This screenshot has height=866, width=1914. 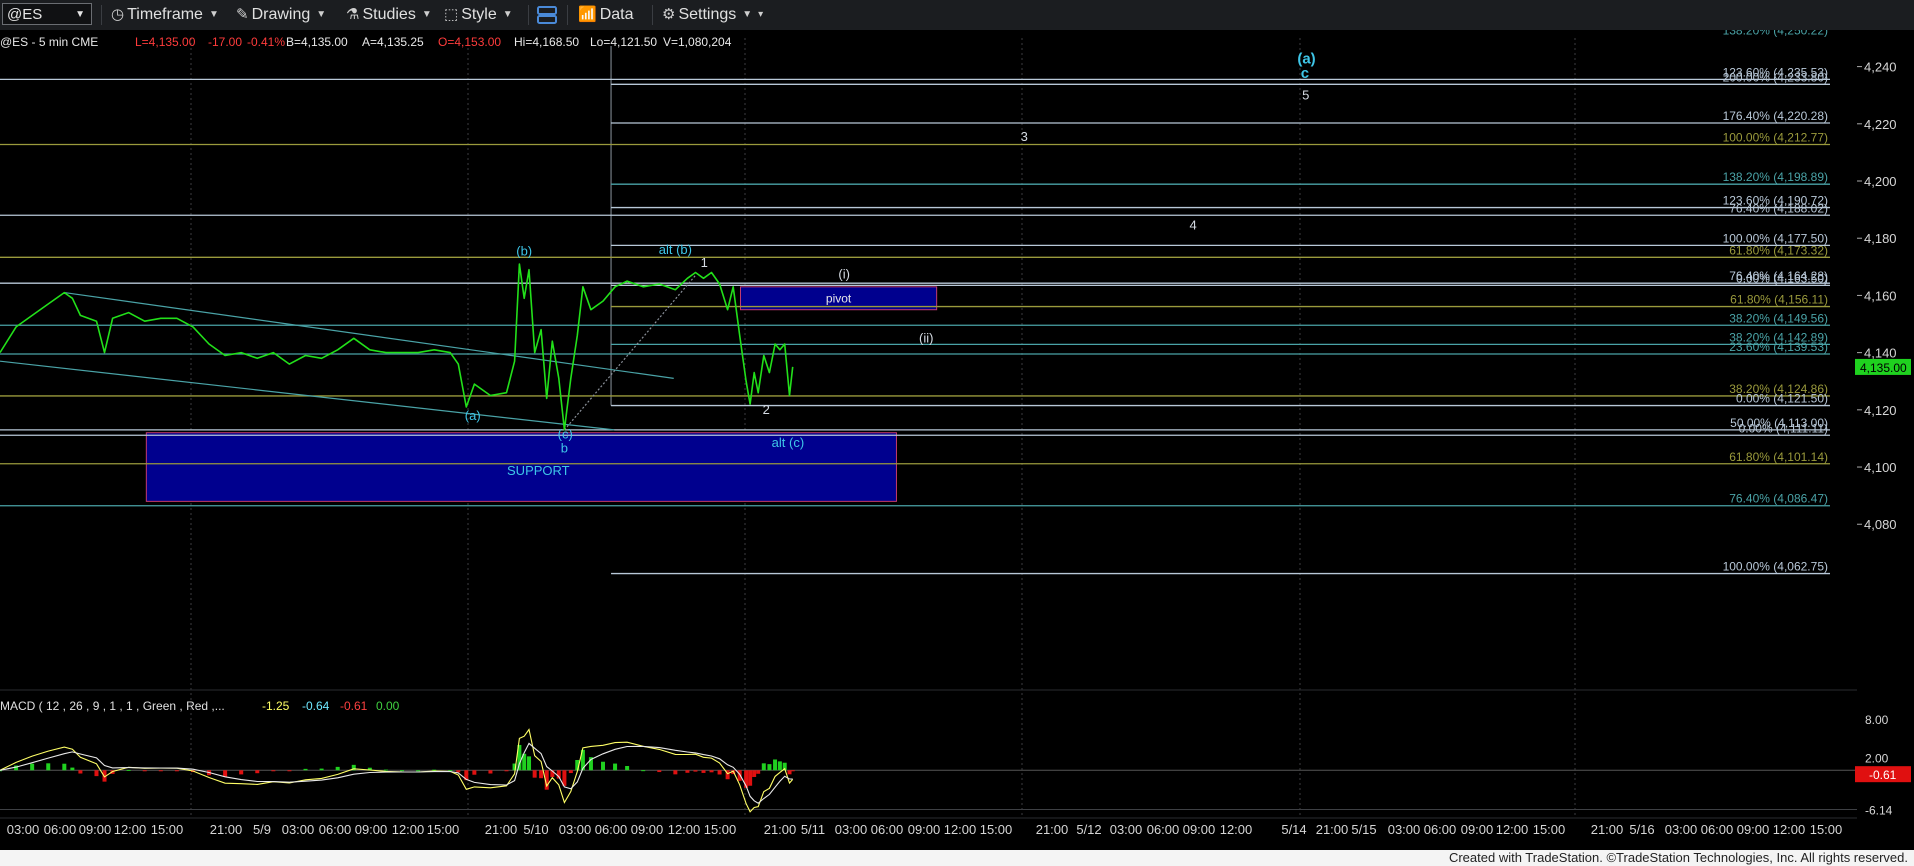 What do you see at coordinates (1782, 399) in the screenshot?
I see `fib-level-label: 0.00% (4,121.50)` at bounding box center [1782, 399].